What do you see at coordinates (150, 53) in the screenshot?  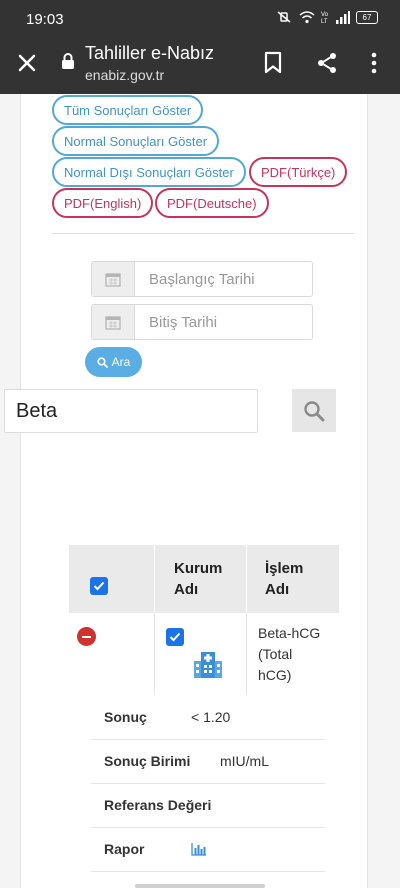 I see `browser-page-title: Tahliller e-Nabız` at bounding box center [150, 53].